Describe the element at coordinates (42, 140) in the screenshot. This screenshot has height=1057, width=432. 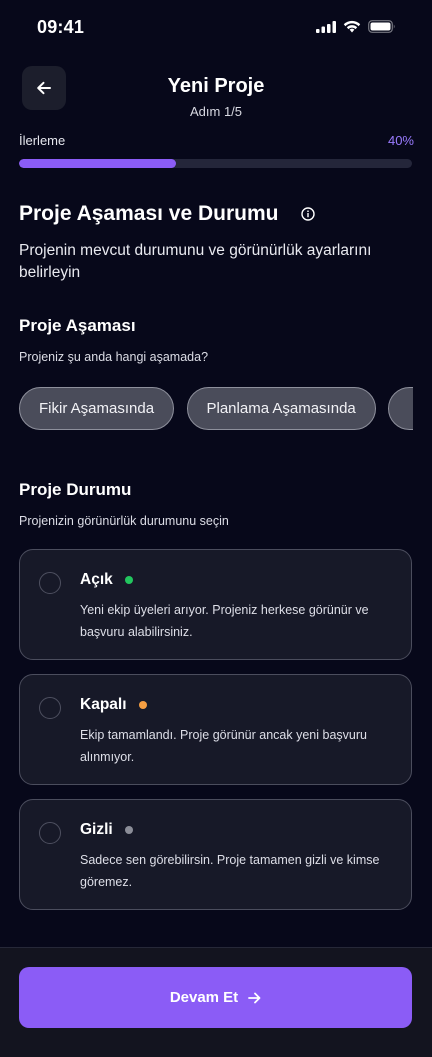
I see `progress-label: İlerleme` at that location.